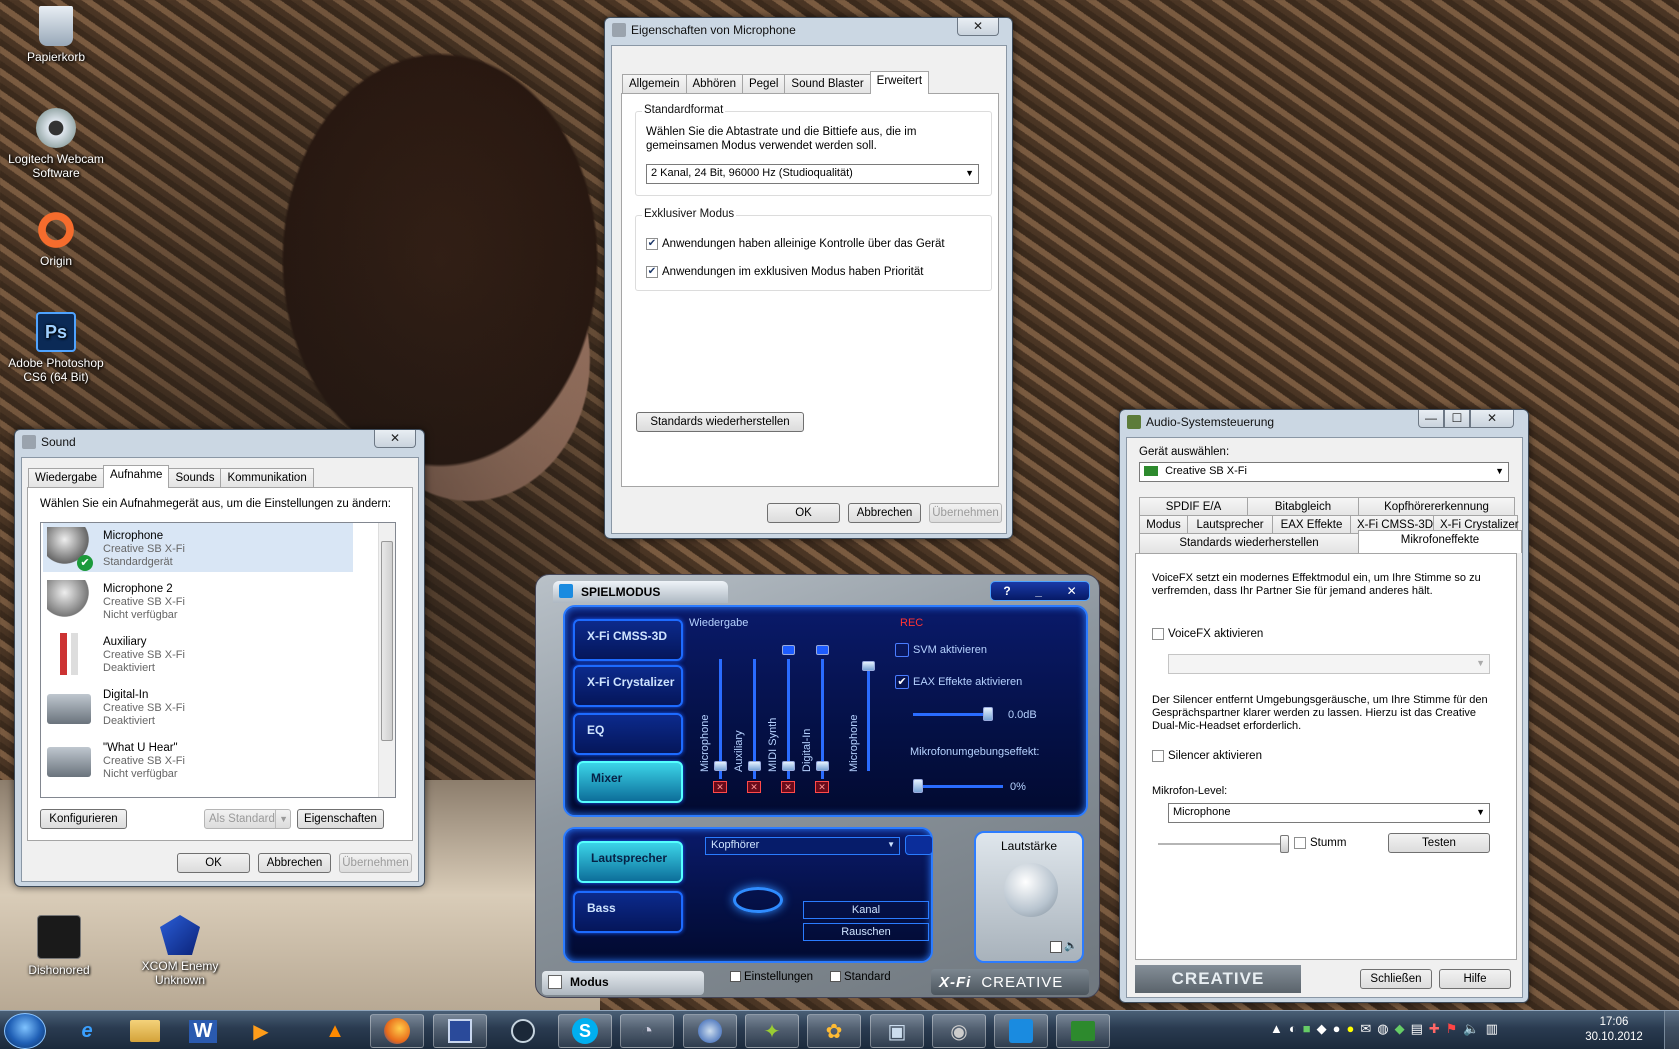  Describe the element at coordinates (1365, 1029) in the screenshot. I see `tray-icon: ✉` at that location.